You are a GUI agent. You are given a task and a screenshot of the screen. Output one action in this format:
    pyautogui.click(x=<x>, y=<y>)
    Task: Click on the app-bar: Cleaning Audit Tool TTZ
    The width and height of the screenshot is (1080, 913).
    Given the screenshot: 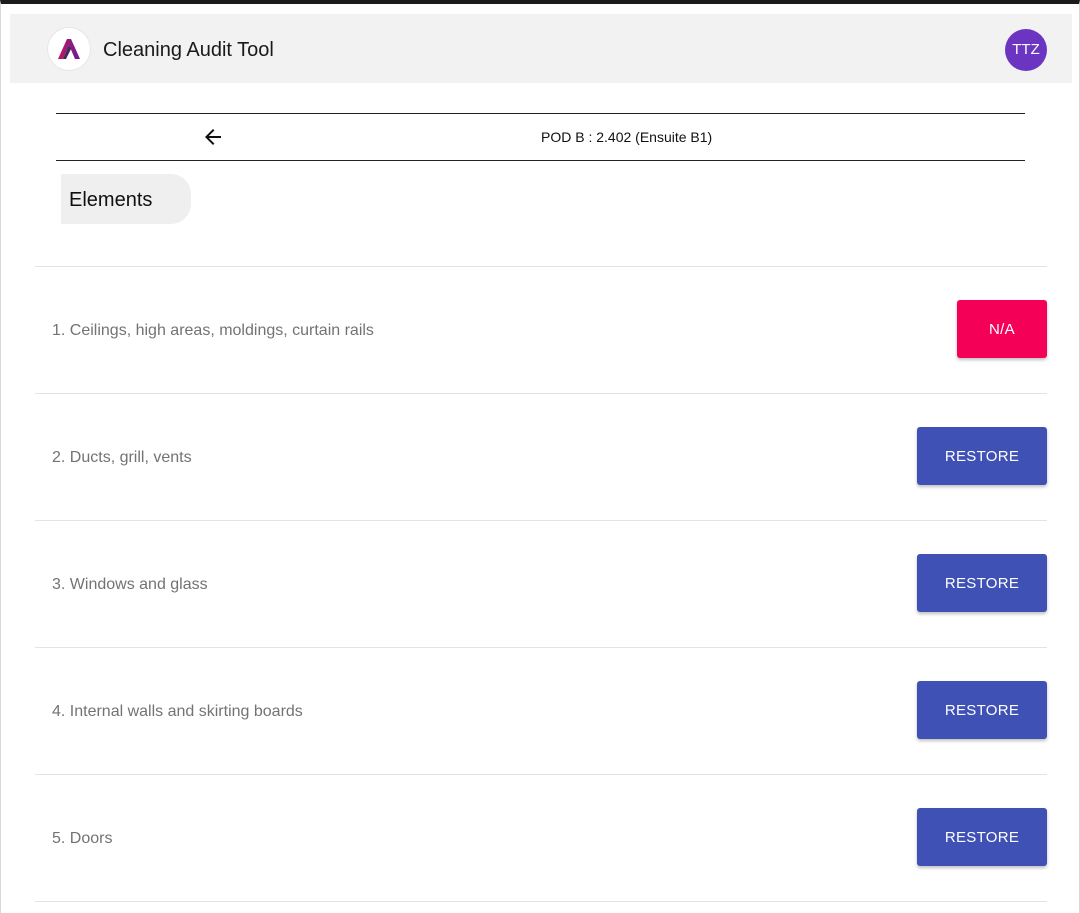 What is the action you would take?
    pyautogui.click(x=541, y=48)
    